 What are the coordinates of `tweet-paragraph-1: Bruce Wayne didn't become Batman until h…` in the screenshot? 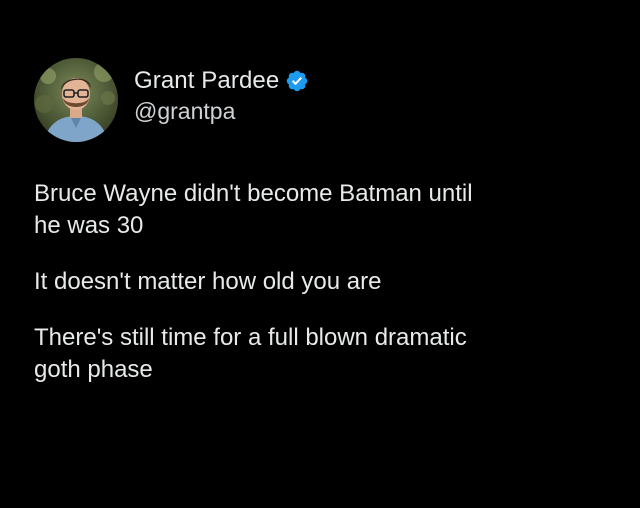 It's located at (253, 209).